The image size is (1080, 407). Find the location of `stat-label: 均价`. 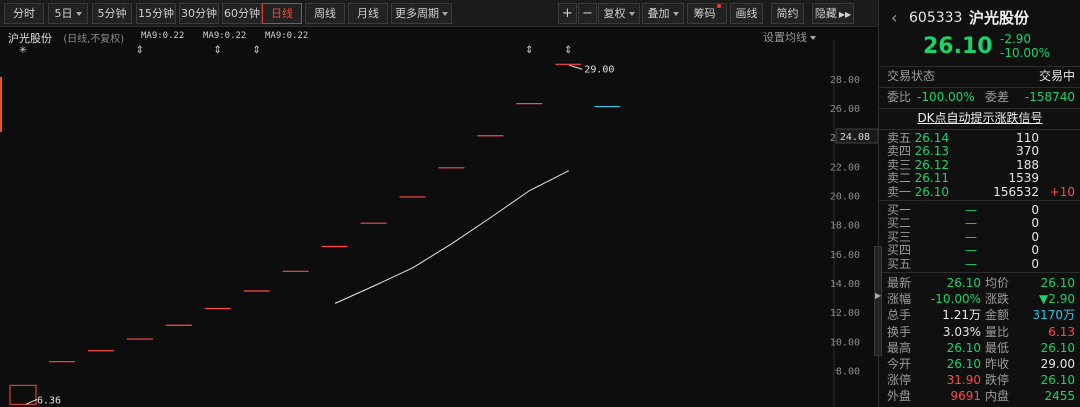

stat-label: 均价 is located at coordinates (997, 283).